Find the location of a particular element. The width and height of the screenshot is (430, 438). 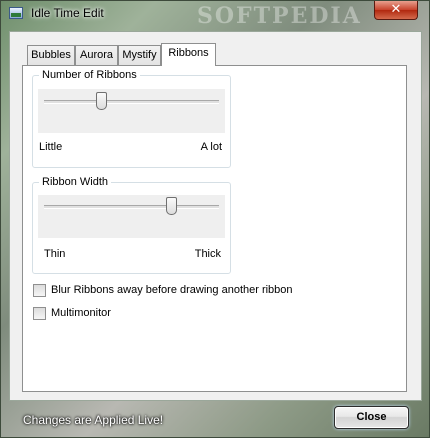

close-button: Close is located at coordinates (371, 417).